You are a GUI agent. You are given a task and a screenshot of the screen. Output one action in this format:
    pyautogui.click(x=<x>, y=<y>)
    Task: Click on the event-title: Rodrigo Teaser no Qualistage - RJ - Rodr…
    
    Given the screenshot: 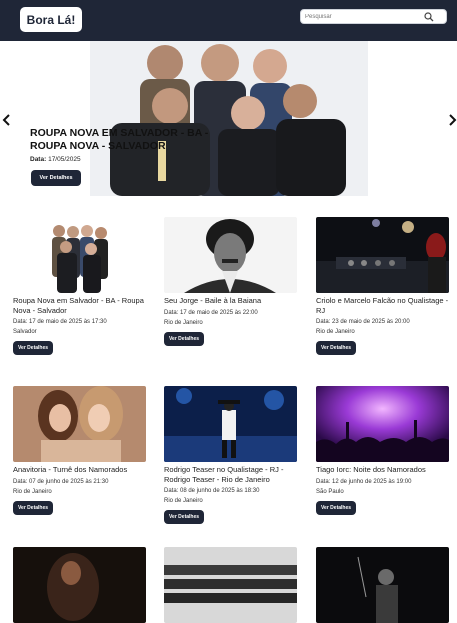 What is the action you would take?
    pyautogui.click(x=231, y=474)
    